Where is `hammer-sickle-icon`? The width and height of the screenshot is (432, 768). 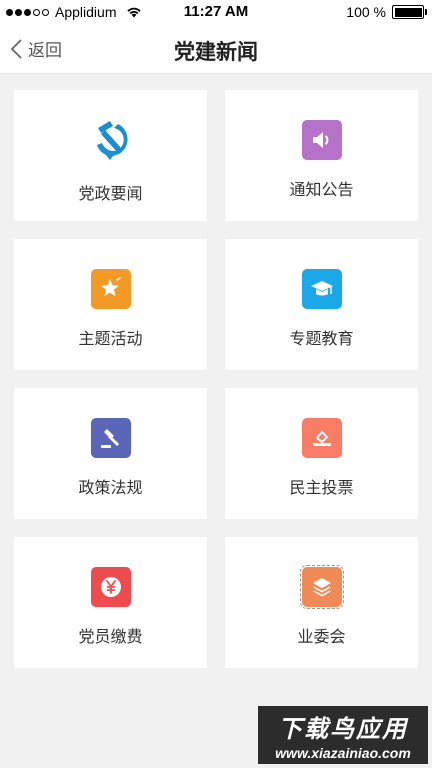 hammer-sickle-icon is located at coordinates (111, 140).